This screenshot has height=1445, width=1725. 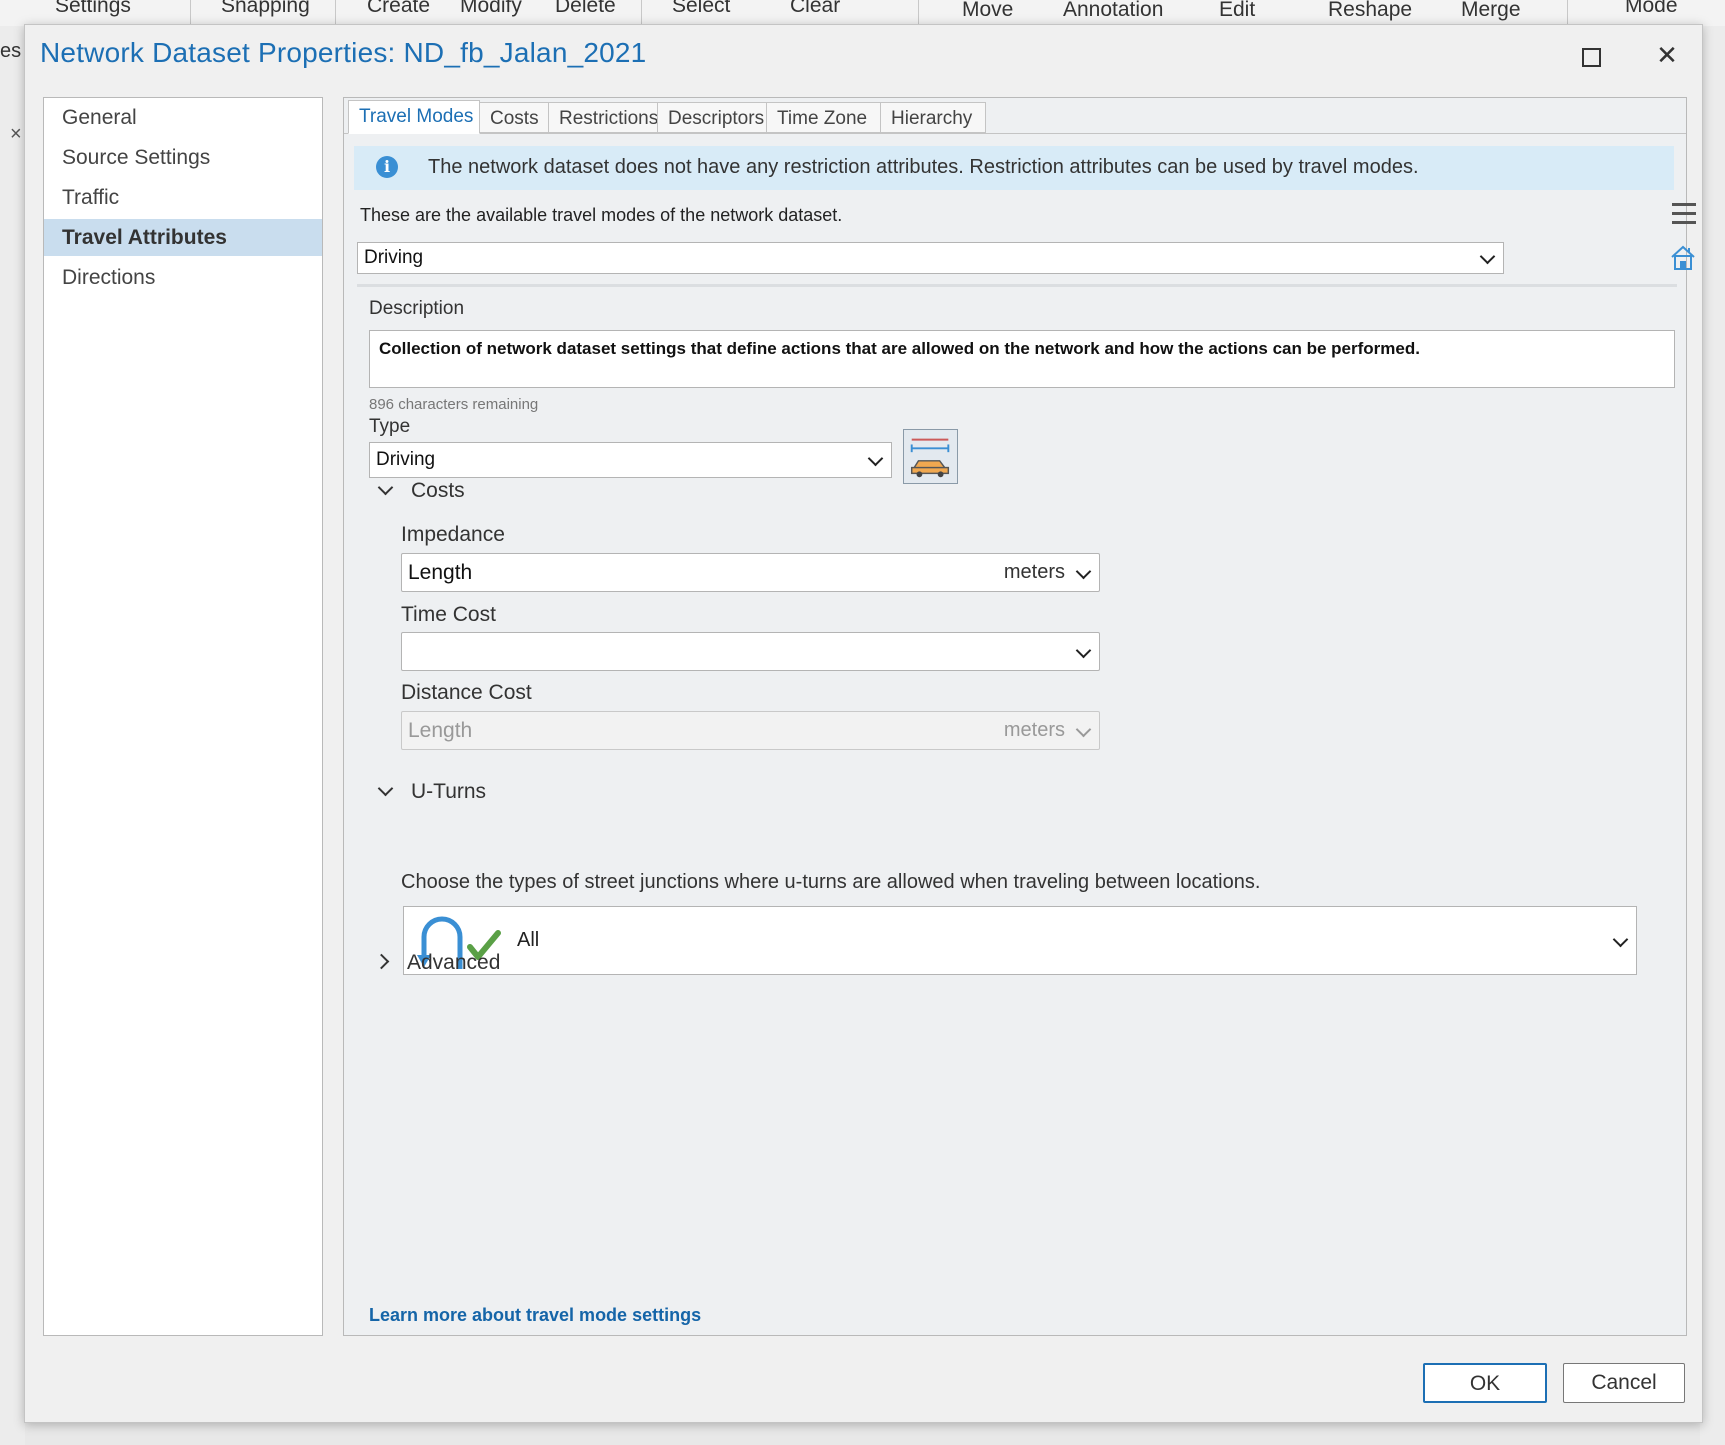 What do you see at coordinates (535, 1315) in the screenshot?
I see `learn-more-link: Learn more about travel mode settings` at bounding box center [535, 1315].